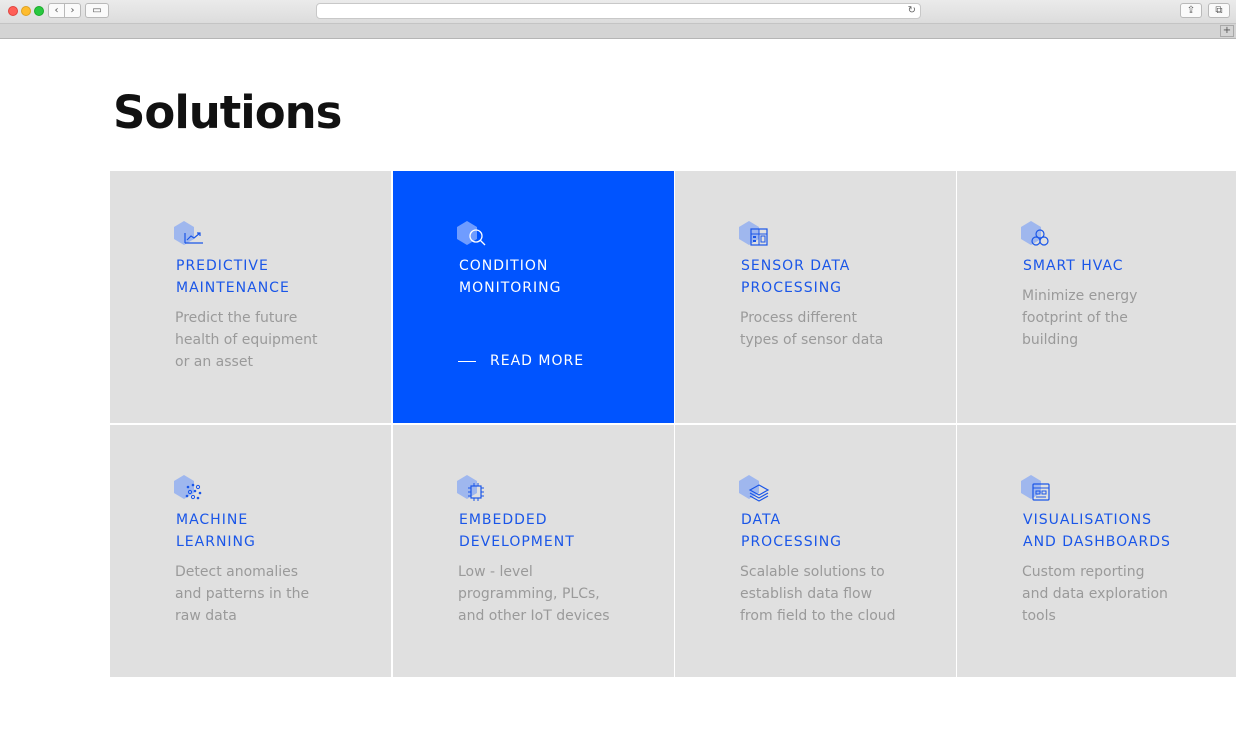 The image size is (1236, 744). Describe the element at coordinates (1097, 531) in the screenshot. I see `card-title: VISUALISATIONS AND DASHBOARDS` at that location.